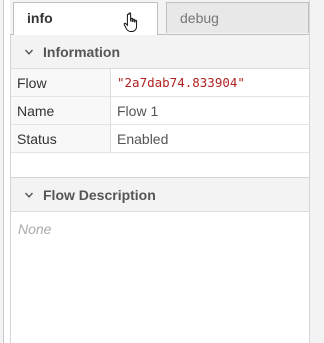 The width and height of the screenshot is (324, 343). Describe the element at coordinates (210, 110) in the screenshot. I see `flow-name-value: Flow 1` at that location.